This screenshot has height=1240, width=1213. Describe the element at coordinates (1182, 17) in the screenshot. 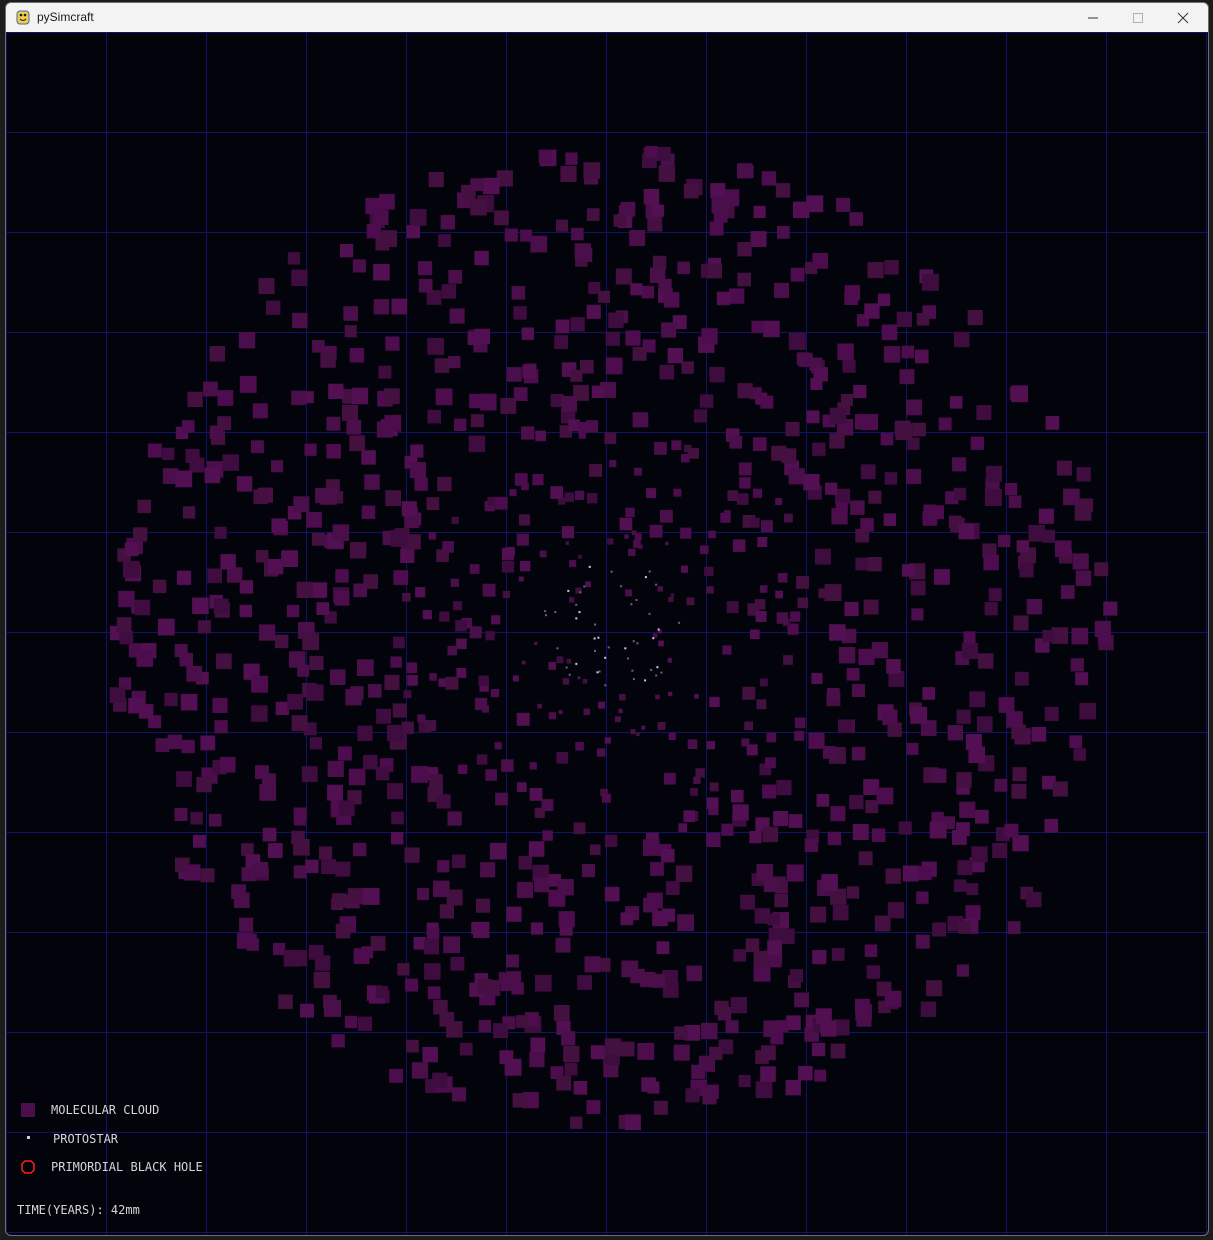

I see `close-button` at that location.